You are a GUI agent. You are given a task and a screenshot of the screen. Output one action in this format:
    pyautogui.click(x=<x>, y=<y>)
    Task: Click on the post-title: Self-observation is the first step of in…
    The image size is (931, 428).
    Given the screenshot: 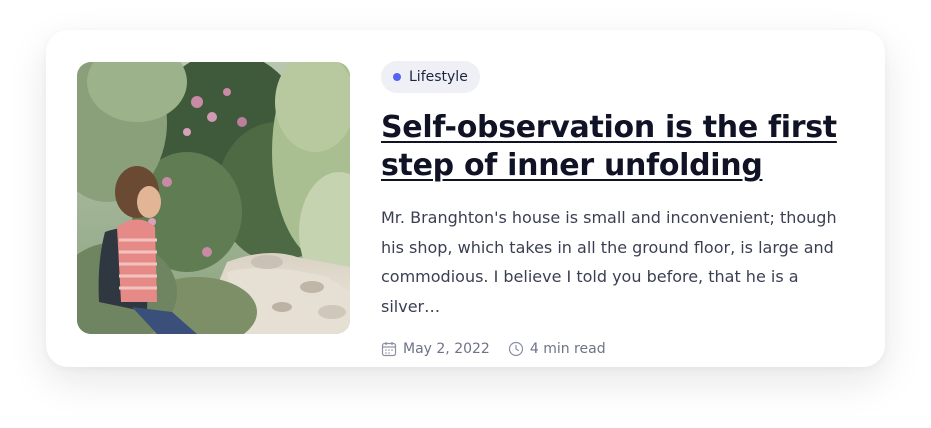 What is the action you would take?
    pyautogui.click(x=621, y=147)
    